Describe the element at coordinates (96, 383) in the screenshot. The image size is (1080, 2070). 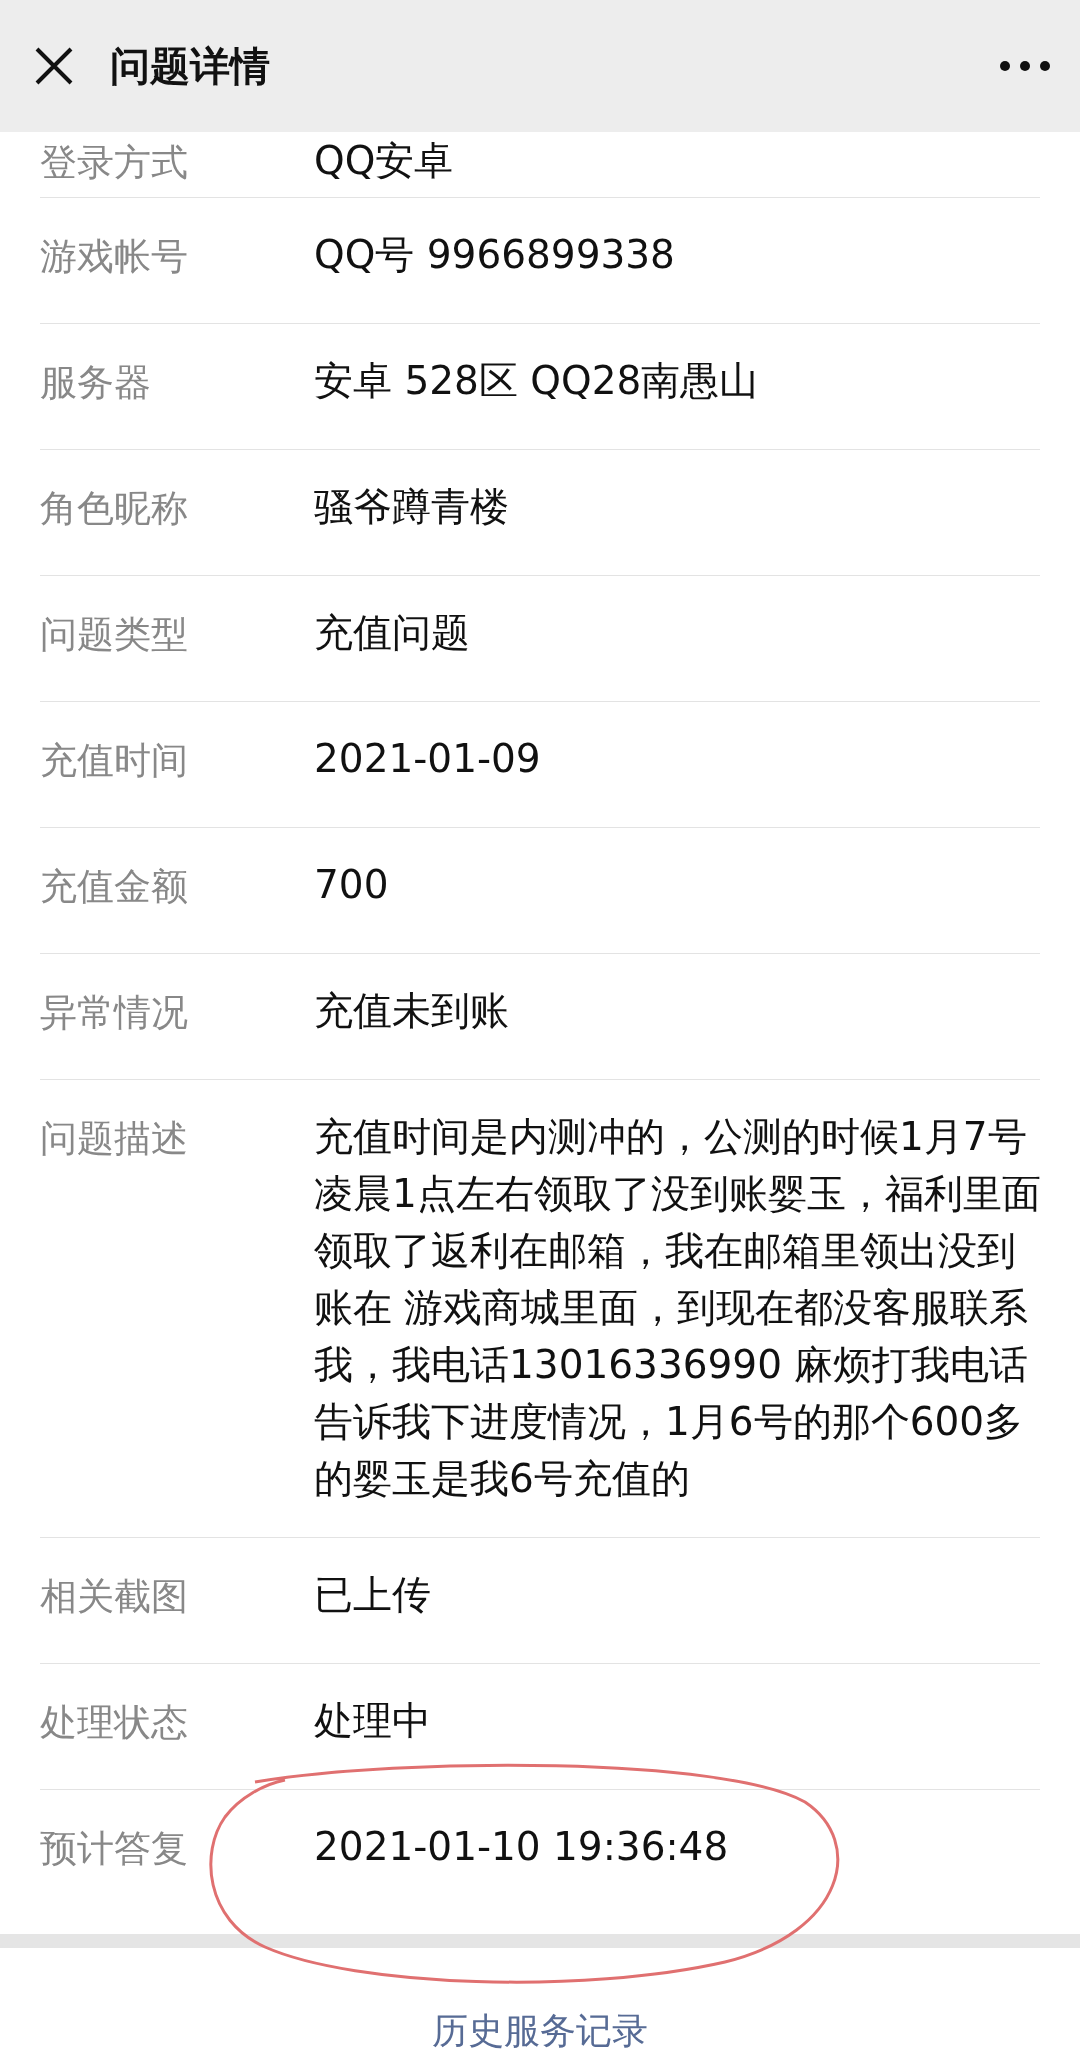
I see `field-label: 服务器` at that location.